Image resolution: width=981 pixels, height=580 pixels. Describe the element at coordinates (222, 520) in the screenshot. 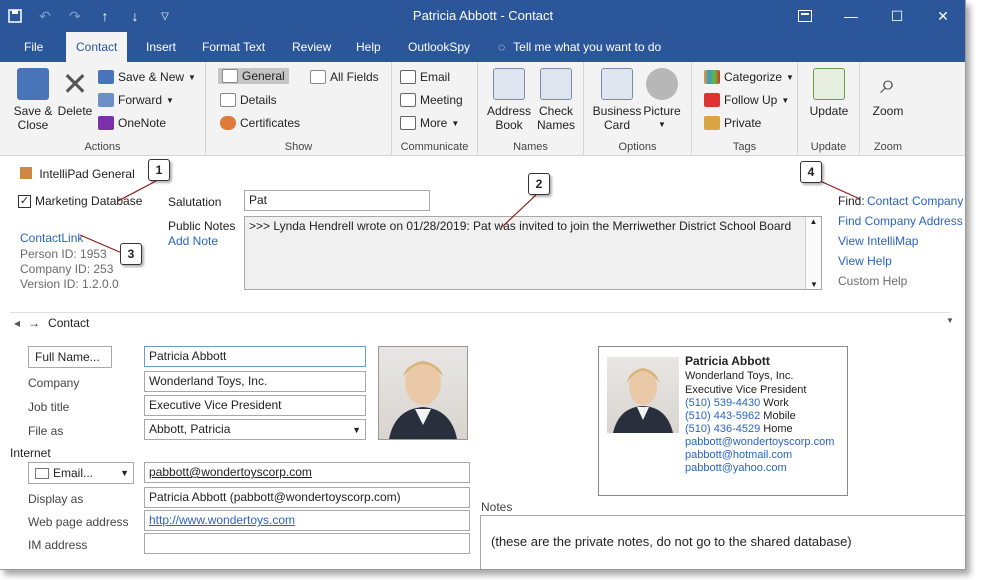

I see `web-page-link: http://www.wondertoys.com` at that location.